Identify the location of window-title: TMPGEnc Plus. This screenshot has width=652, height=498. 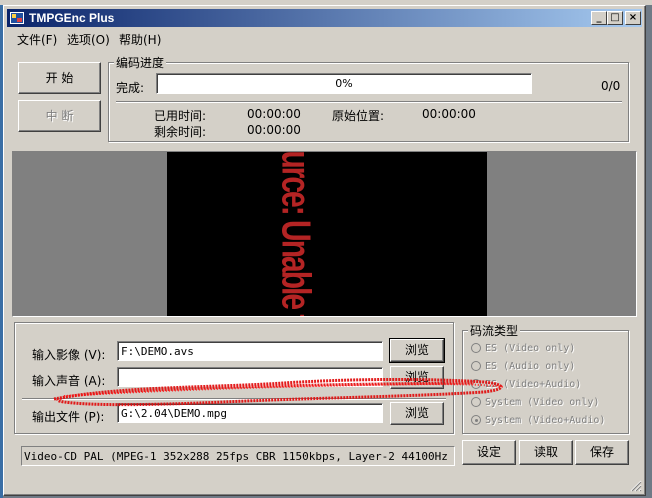
(72, 18).